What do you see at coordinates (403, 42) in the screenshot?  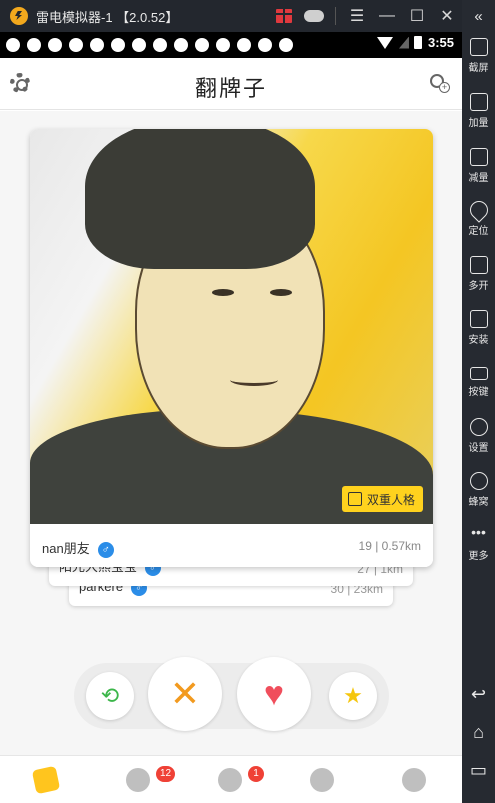 I see `signal-icon` at bounding box center [403, 42].